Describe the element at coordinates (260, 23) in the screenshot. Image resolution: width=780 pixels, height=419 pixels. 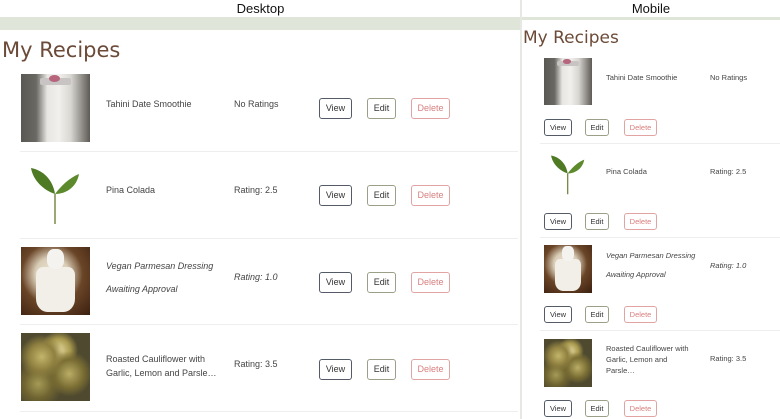
I see `desktop-navbar` at that location.